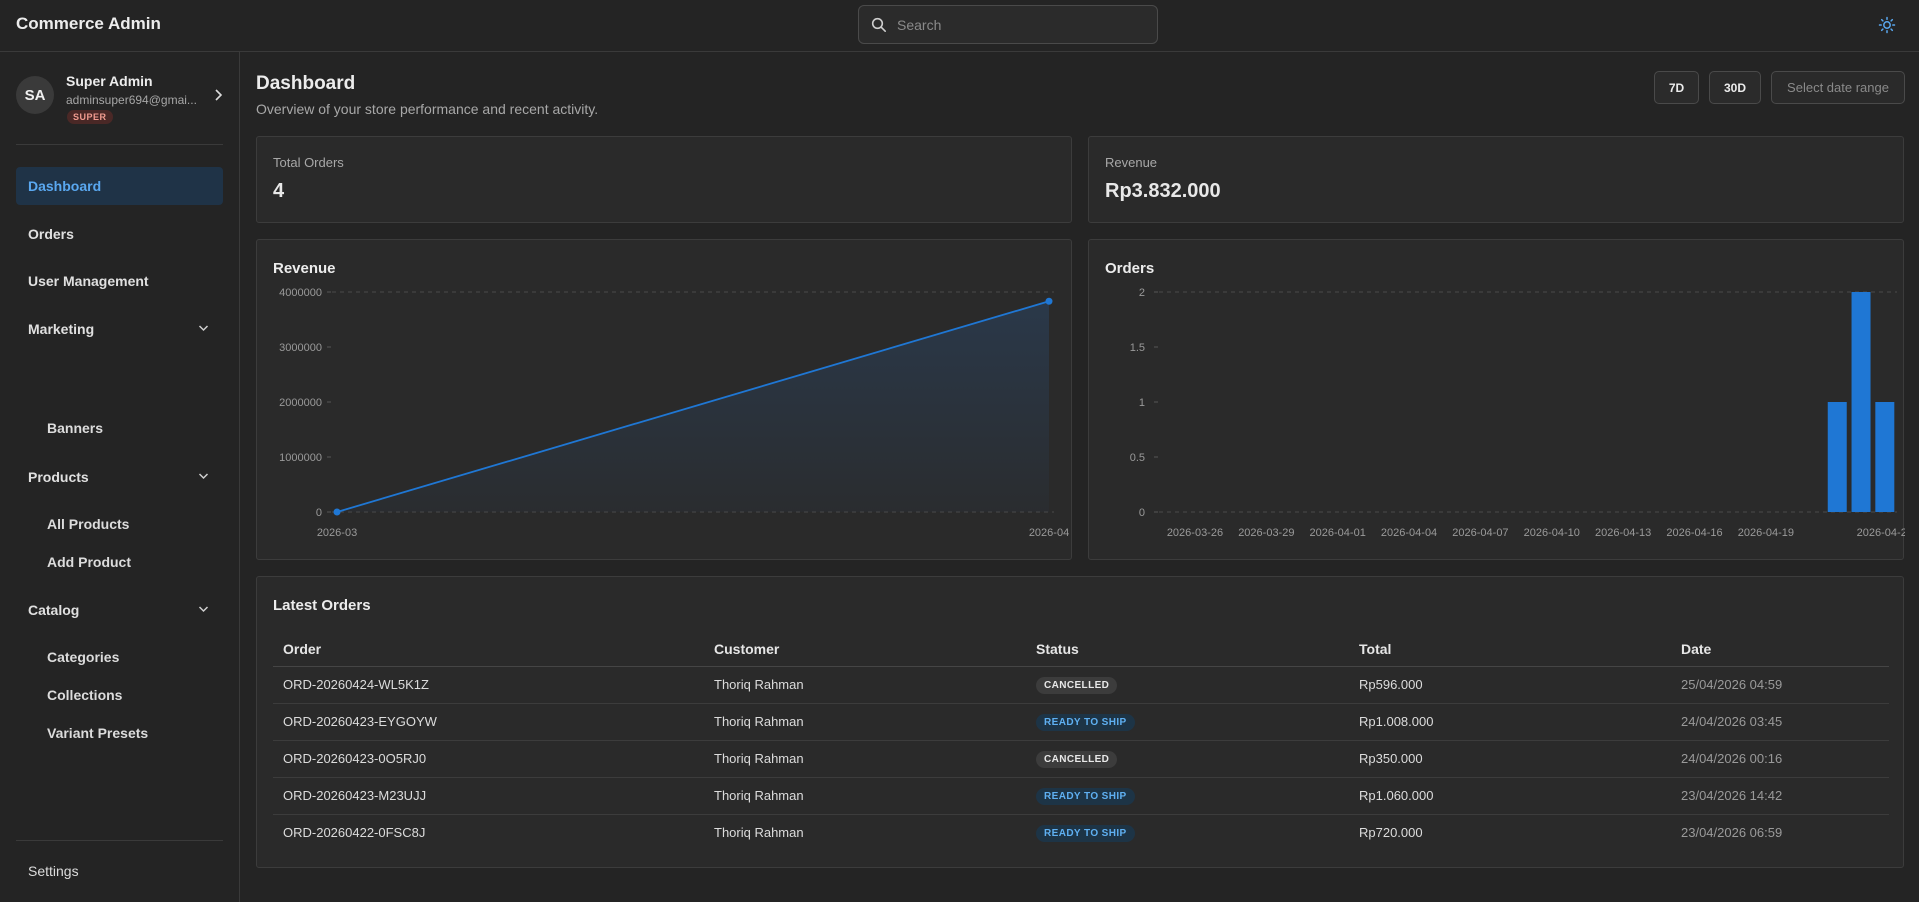 Image resolution: width=1919 pixels, height=902 pixels. I want to click on order-total: Rp596.000, so click(1510, 685).